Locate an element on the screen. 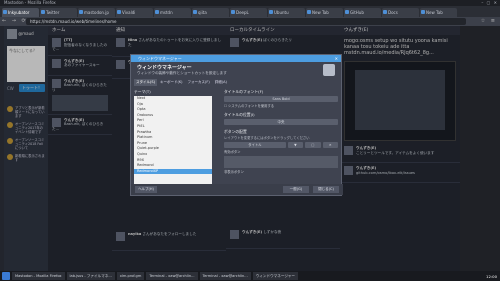  tab-style: スタイル(S) is located at coordinates (145, 82).